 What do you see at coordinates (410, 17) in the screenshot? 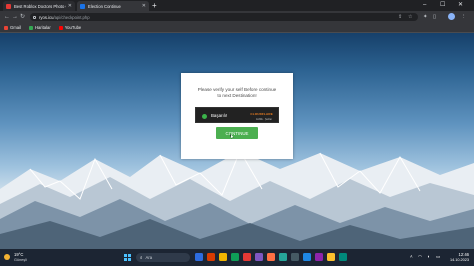
I see `bookmark-star-icon: ☆` at bounding box center [410, 17].